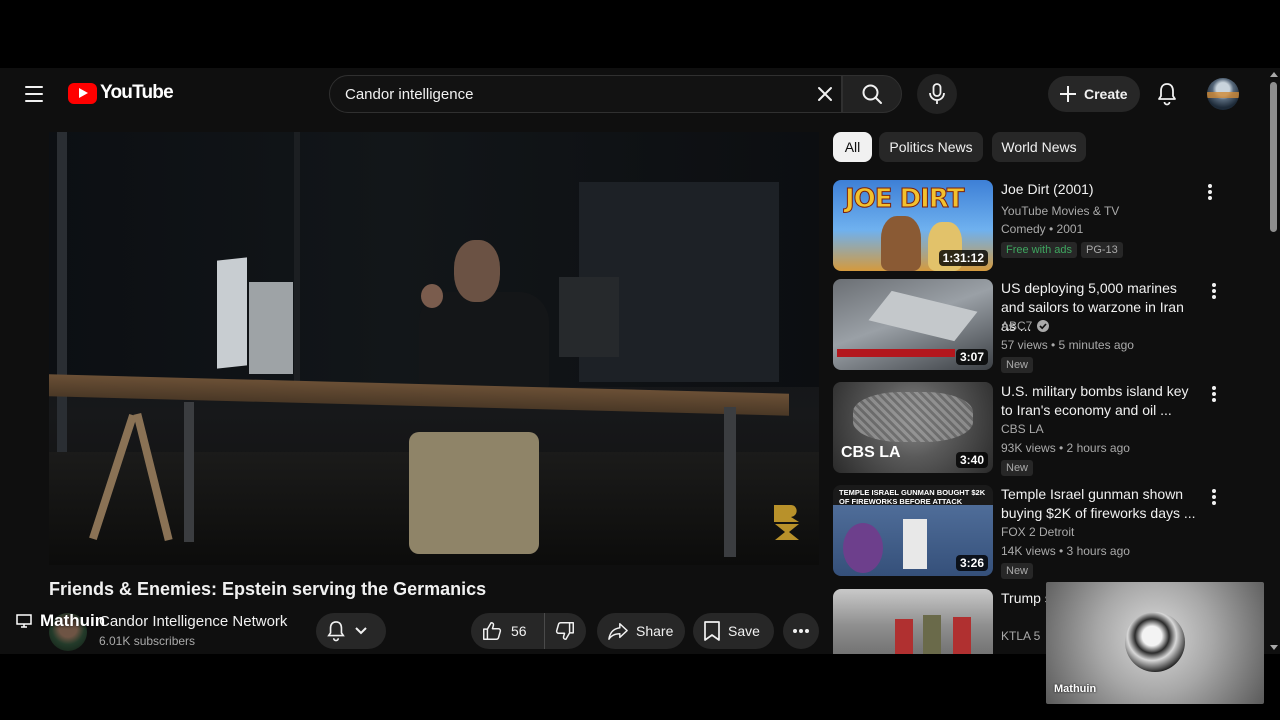 This screenshot has height=720, width=1280. What do you see at coordinates (1017, 326) in the screenshot?
I see `channel-name-text: ABC7` at bounding box center [1017, 326].